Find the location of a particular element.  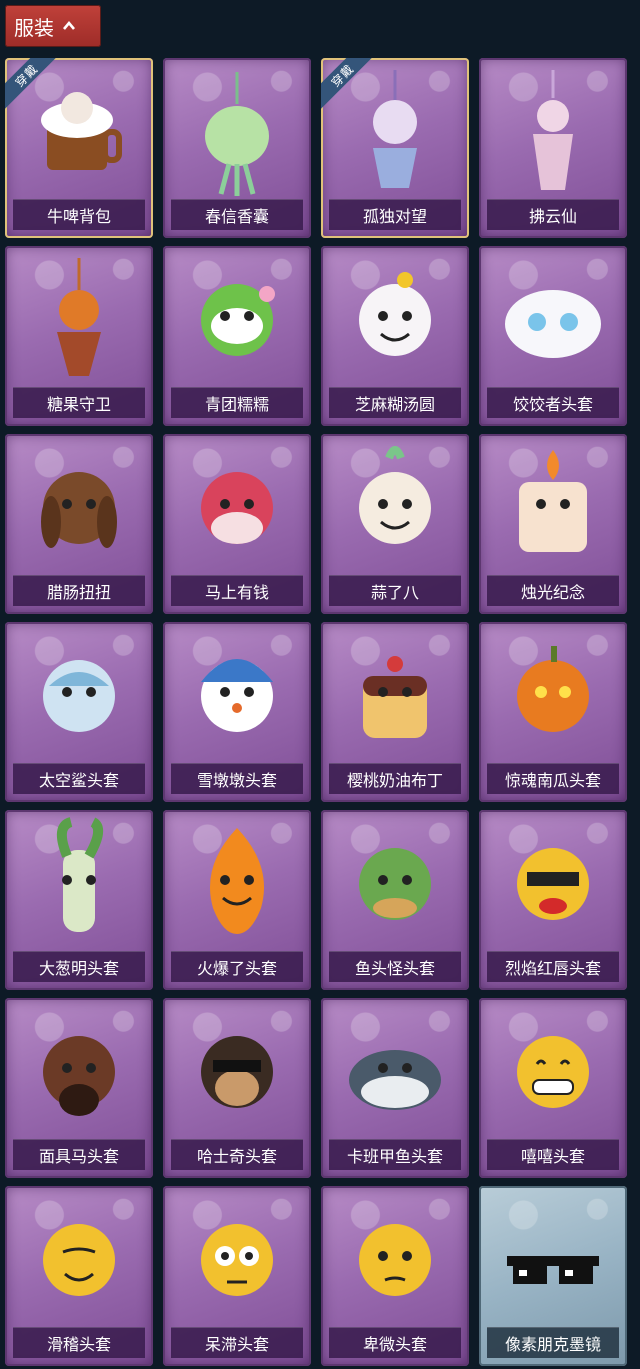

pumpkin-head-icon is located at coordinates (553, 689).